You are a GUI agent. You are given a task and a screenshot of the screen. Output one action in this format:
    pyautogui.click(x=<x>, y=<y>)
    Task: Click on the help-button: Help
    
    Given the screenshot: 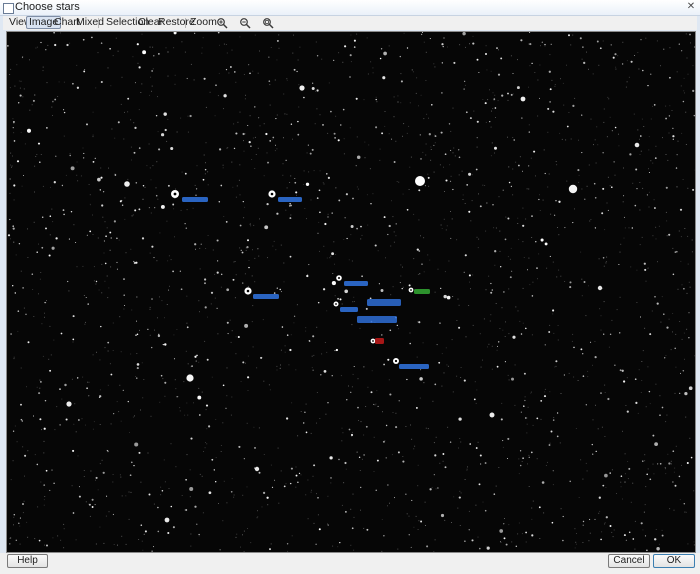 What is the action you would take?
    pyautogui.click(x=27, y=561)
    